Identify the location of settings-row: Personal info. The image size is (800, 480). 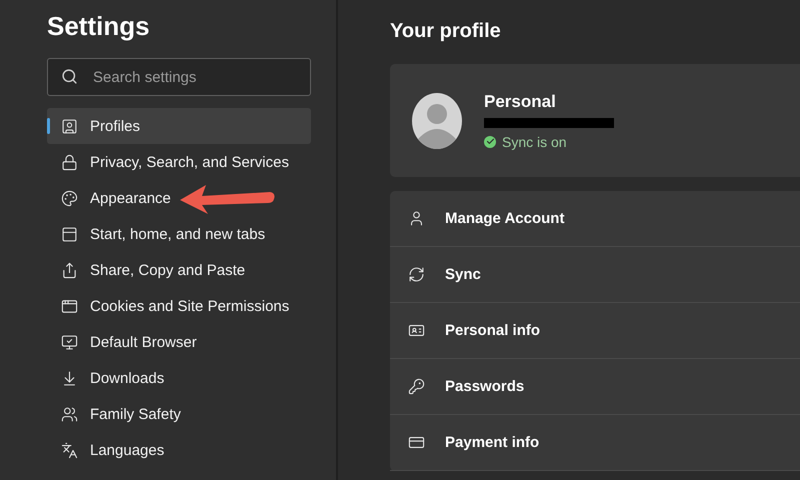
(595, 331).